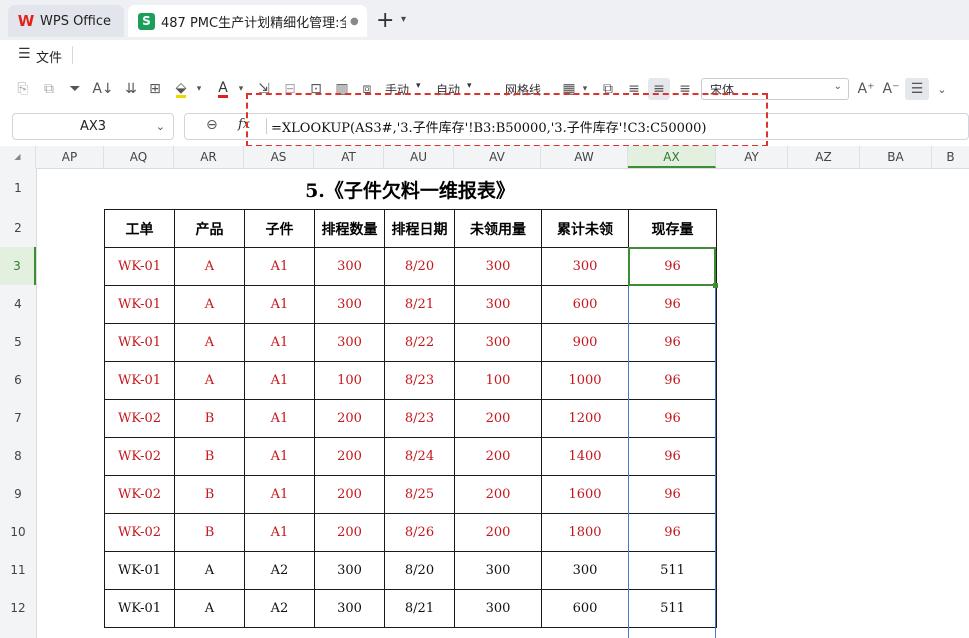 The image size is (969, 638). What do you see at coordinates (18, 266) in the screenshot?
I see `row-header-3: 3` at bounding box center [18, 266].